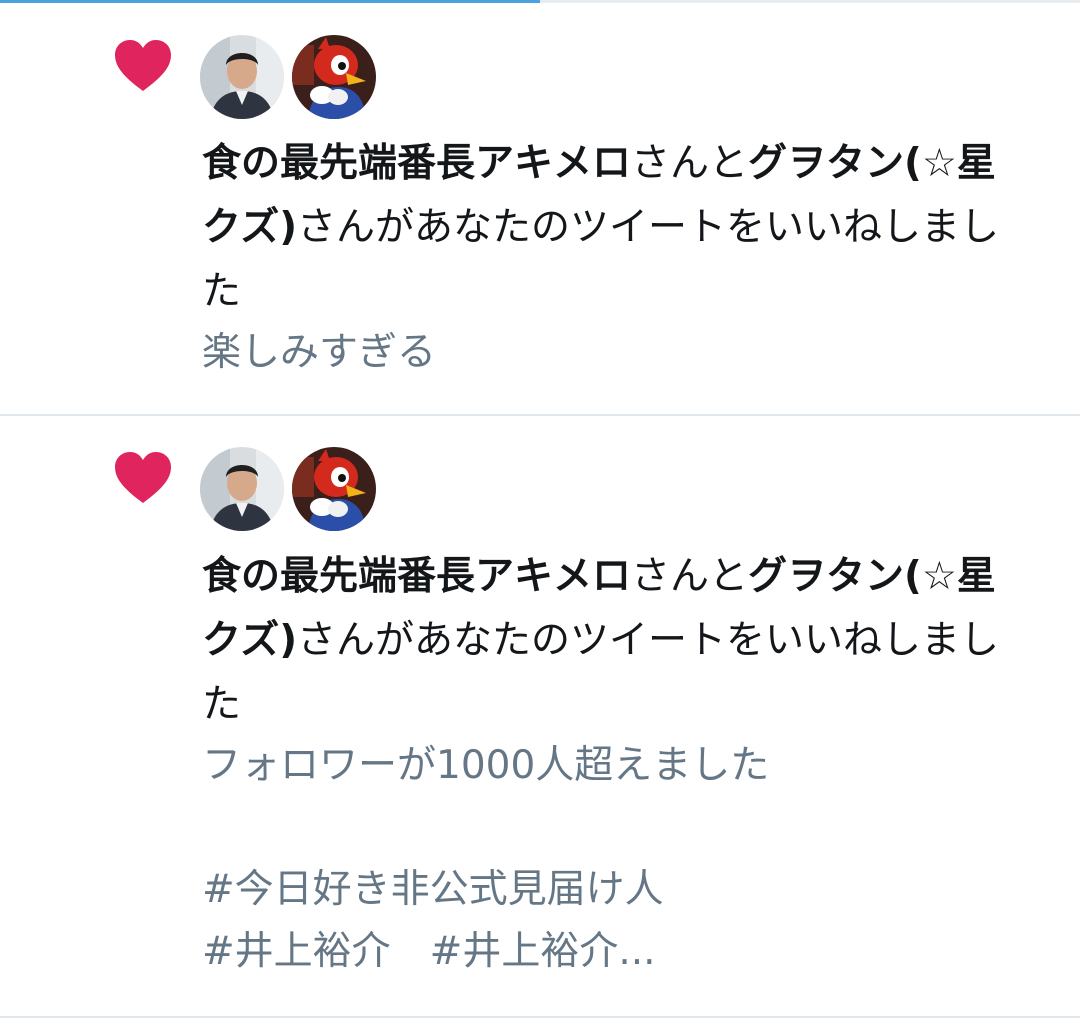 This screenshot has width=1080, height=1021. Describe the element at coordinates (319, 352) in the screenshot. I see `tweet-text-line: 楽しみすぎる` at that location.